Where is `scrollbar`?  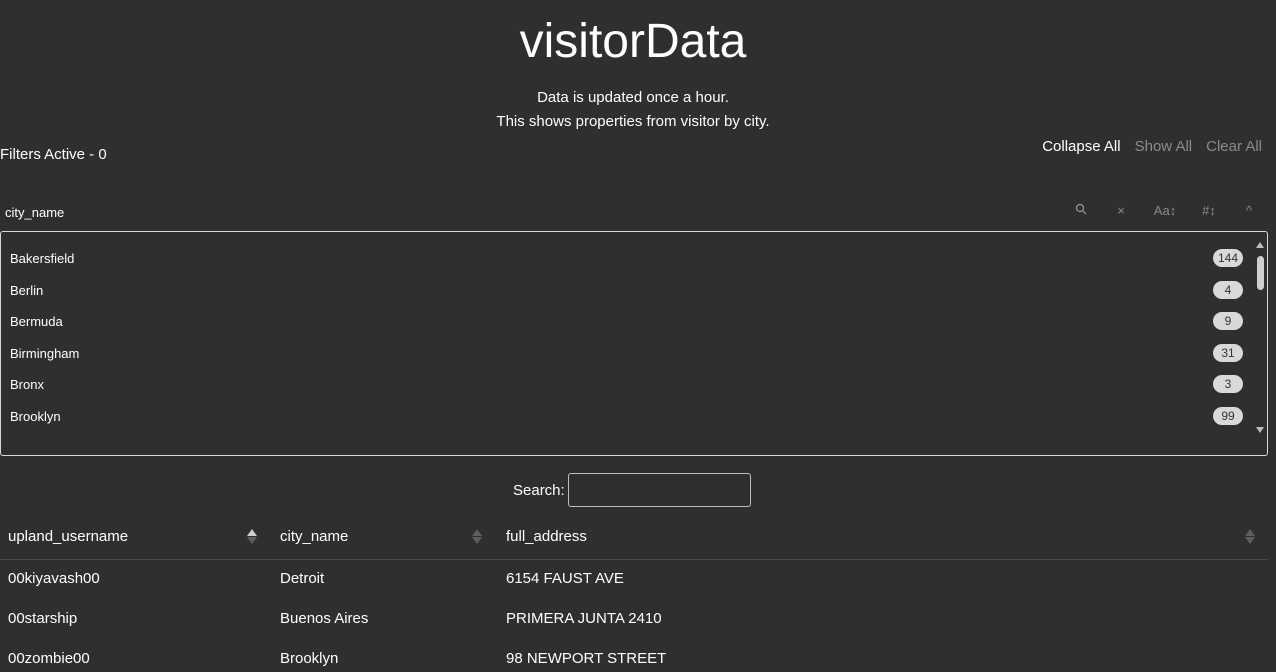
scrollbar is located at coordinates (1260, 343).